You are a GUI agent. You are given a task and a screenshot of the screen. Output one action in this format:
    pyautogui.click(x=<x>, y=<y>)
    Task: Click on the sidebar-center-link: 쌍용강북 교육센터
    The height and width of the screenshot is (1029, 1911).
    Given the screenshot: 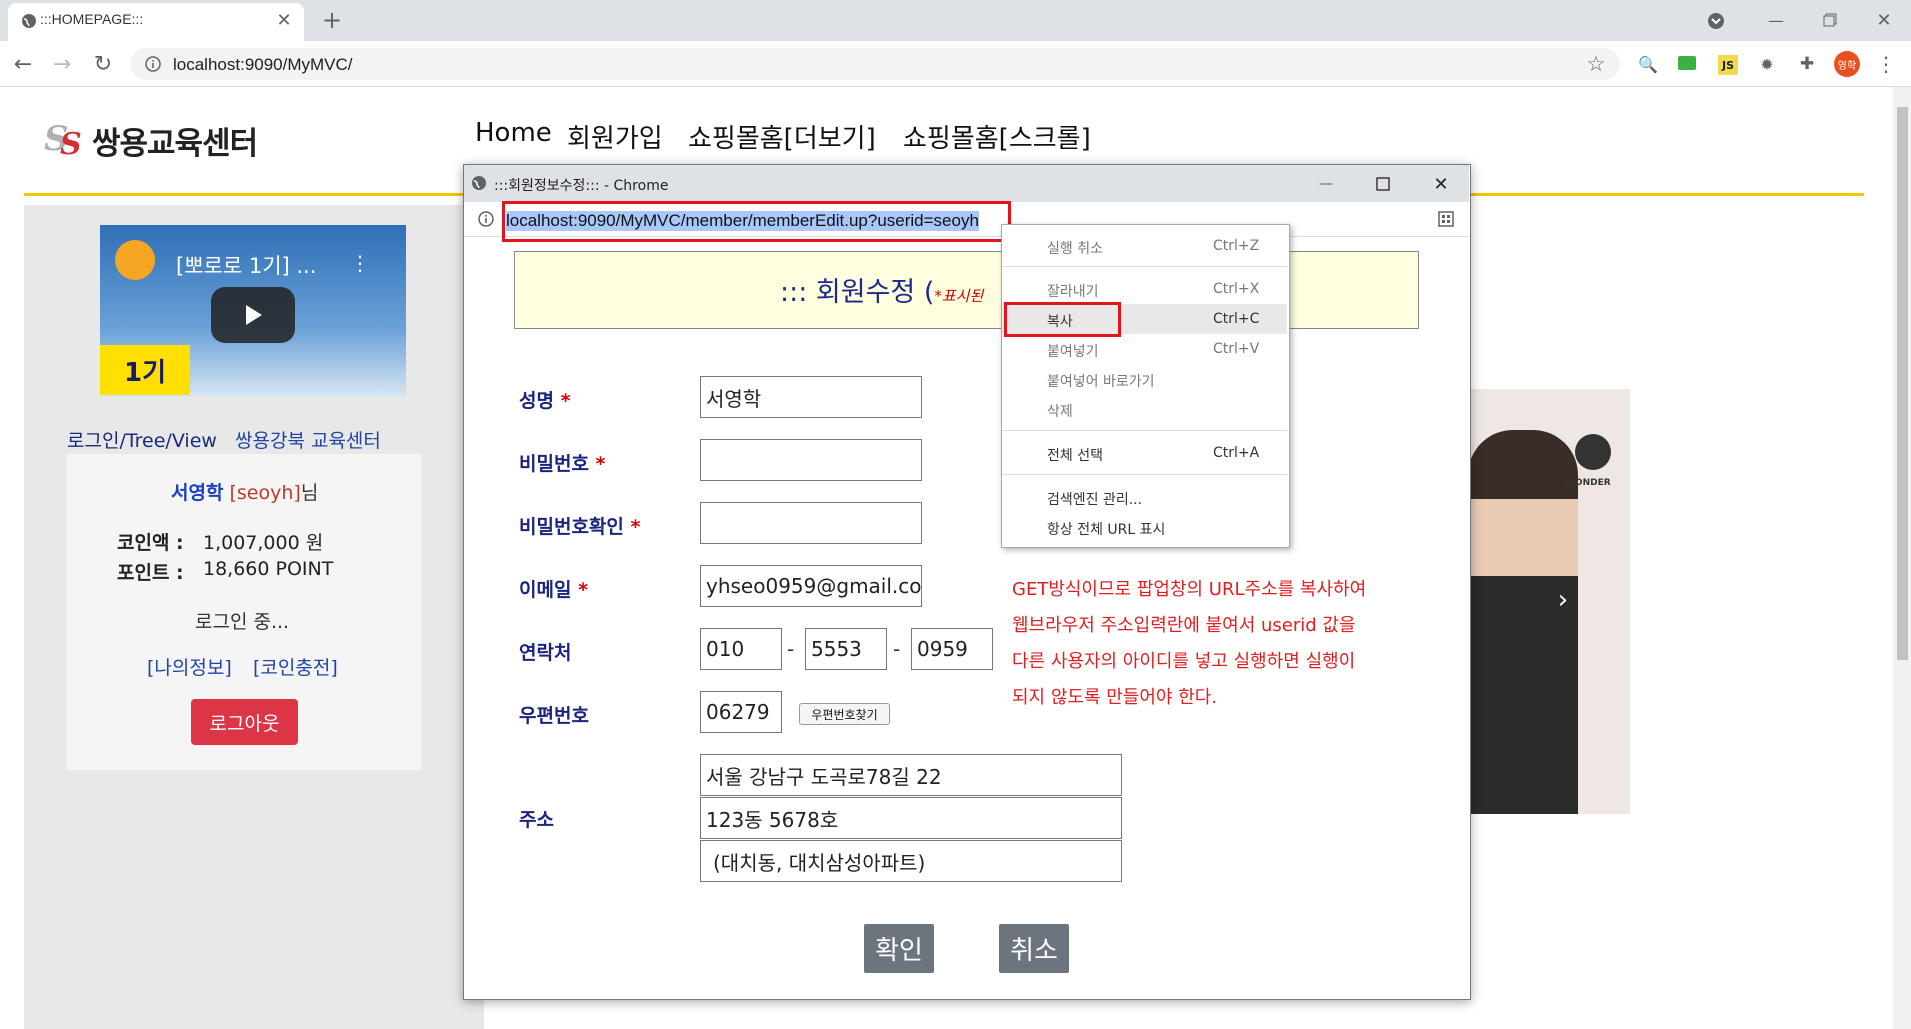 What is the action you would take?
    pyautogui.click(x=308, y=439)
    